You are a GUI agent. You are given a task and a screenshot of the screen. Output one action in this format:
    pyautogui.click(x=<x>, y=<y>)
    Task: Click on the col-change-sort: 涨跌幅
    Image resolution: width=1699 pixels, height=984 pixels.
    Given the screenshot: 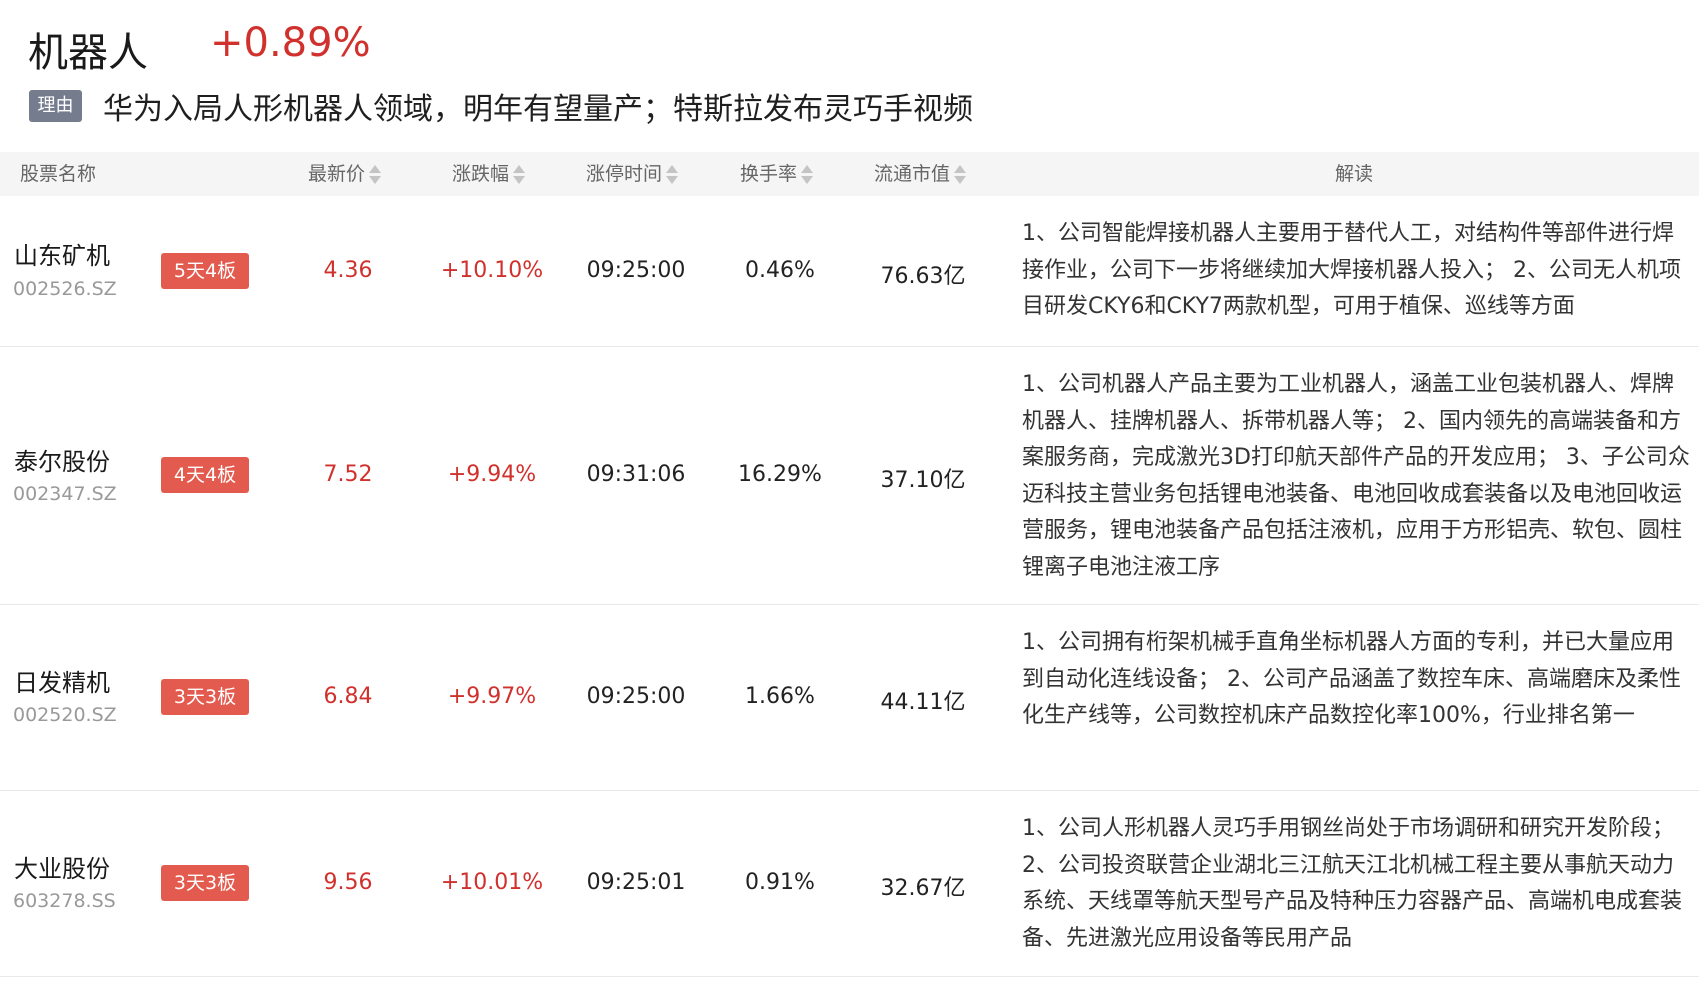 What is the action you would take?
    pyautogui.click(x=489, y=174)
    